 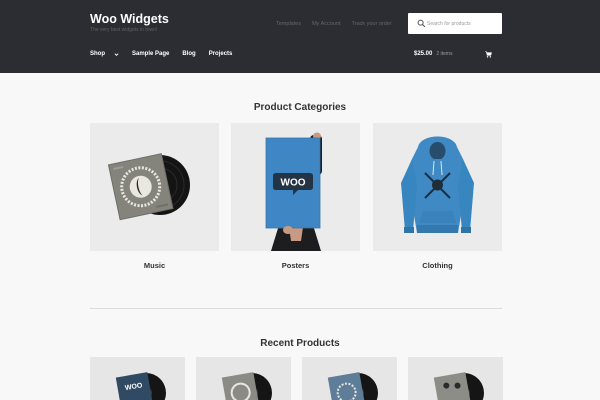 I want to click on category-posters-image: WOO, so click(x=295, y=187).